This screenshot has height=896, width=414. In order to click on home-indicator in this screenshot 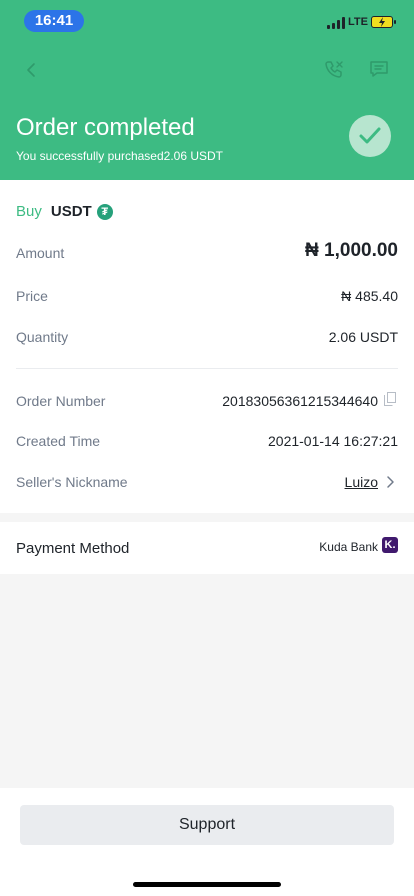, I will do `click(207, 884)`.